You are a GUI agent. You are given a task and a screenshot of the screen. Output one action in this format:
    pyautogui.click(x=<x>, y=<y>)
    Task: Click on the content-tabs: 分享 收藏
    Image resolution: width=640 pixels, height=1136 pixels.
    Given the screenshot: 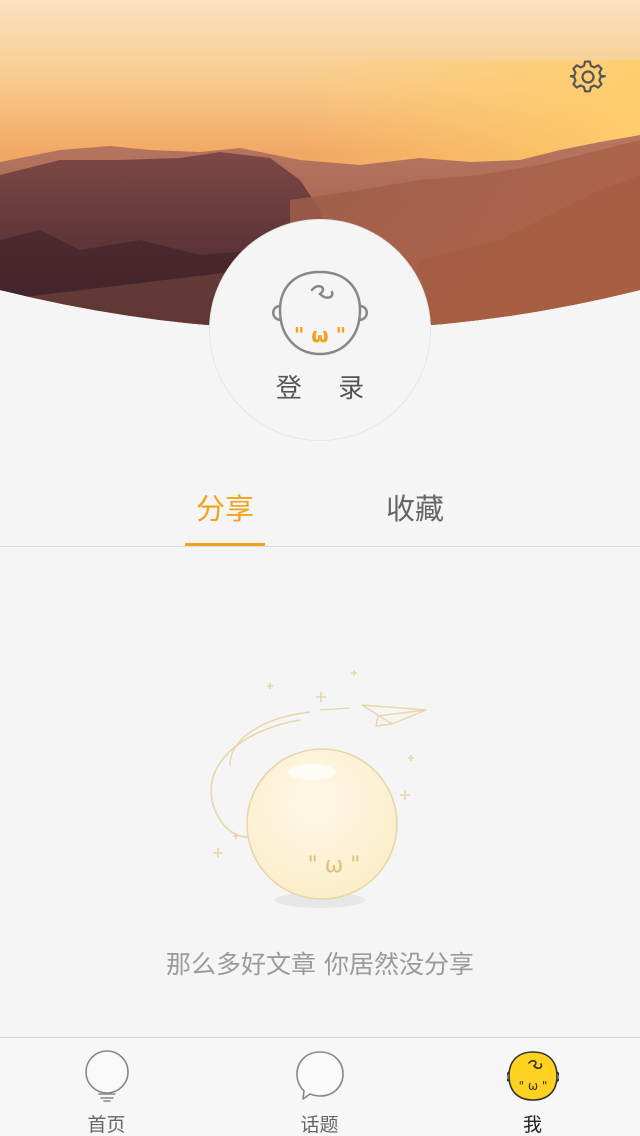 What is the action you would take?
    pyautogui.click(x=320, y=508)
    